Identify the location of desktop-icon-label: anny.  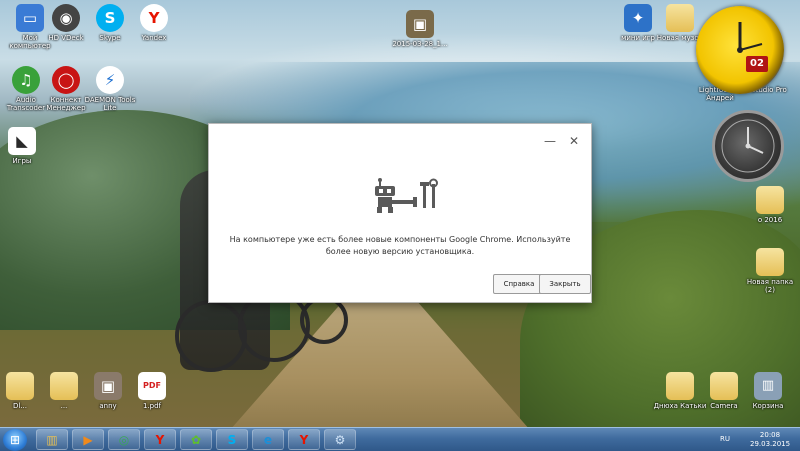
(108, 406).